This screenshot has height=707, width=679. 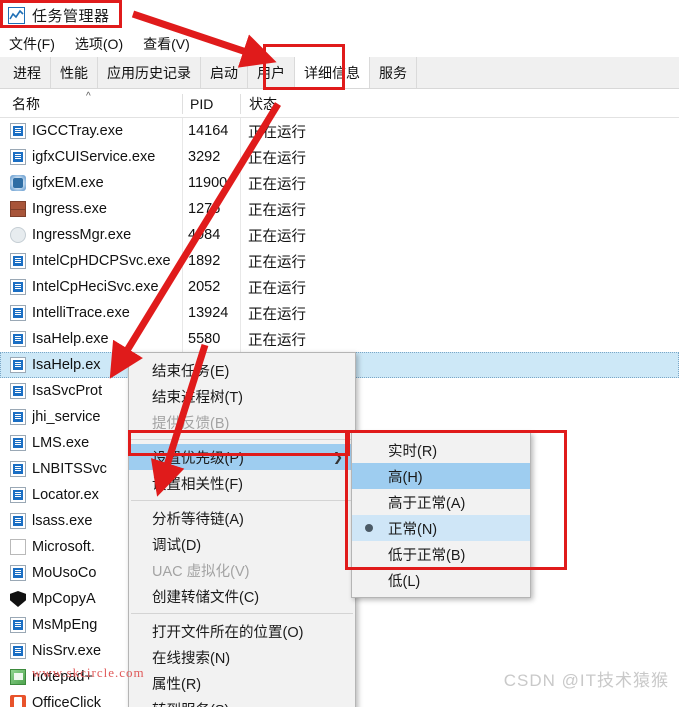 What do you see at coordinates (206, 597) in the screenshot?
I see `context-menu-item-label: 创建转储文件(C)` at bounding box center [206, 597].